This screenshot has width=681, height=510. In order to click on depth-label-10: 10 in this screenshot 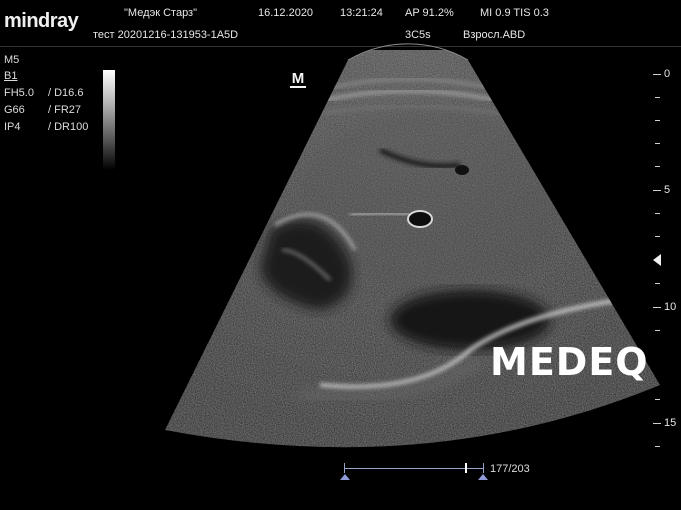, I will do `click(670, 307)`.